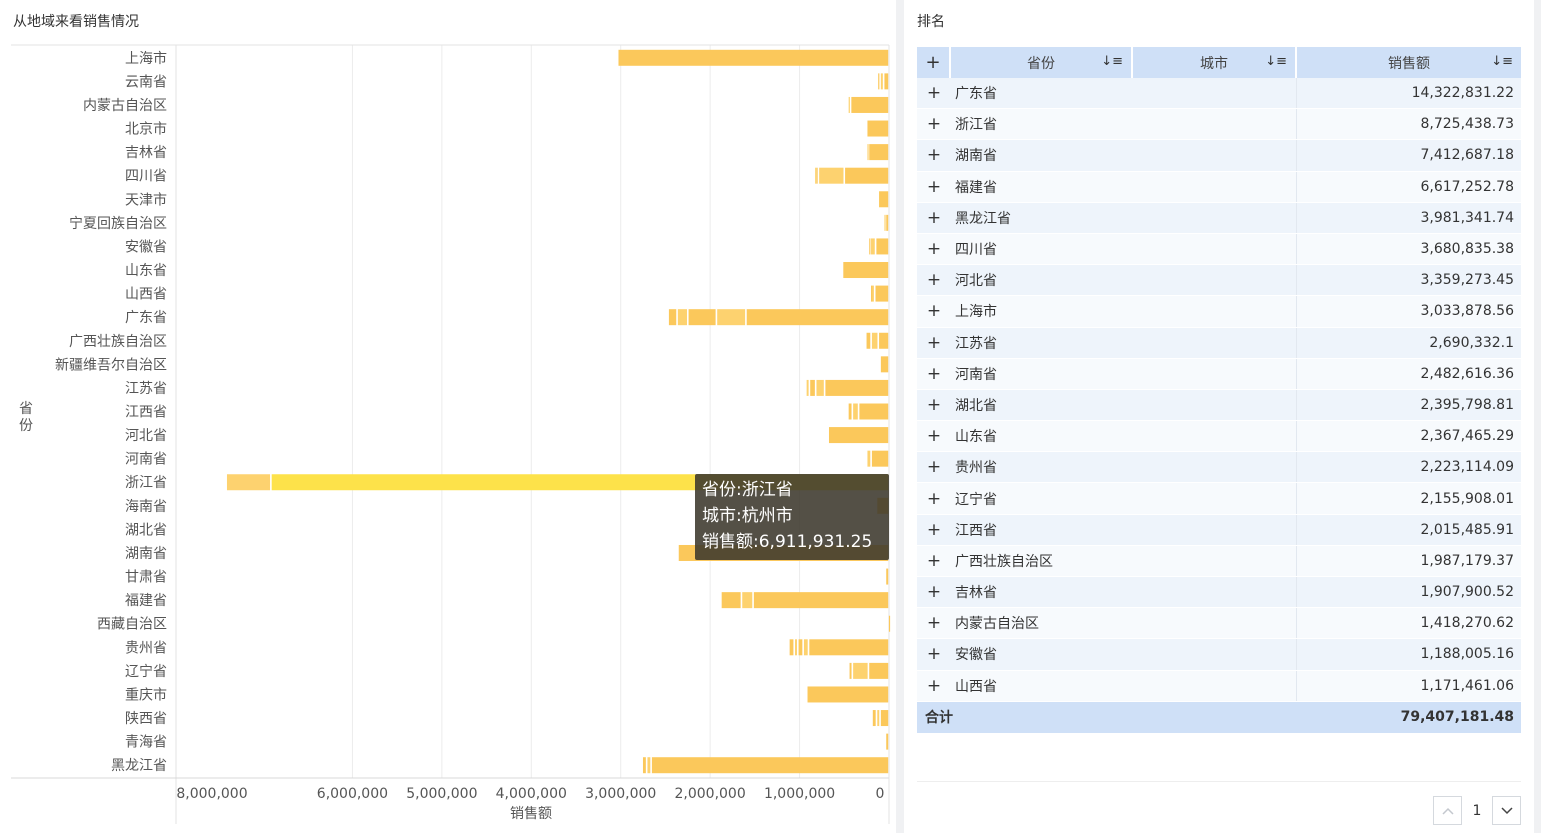  I want to click on header-city: 城市 ↓≡, so click(1215, 62).